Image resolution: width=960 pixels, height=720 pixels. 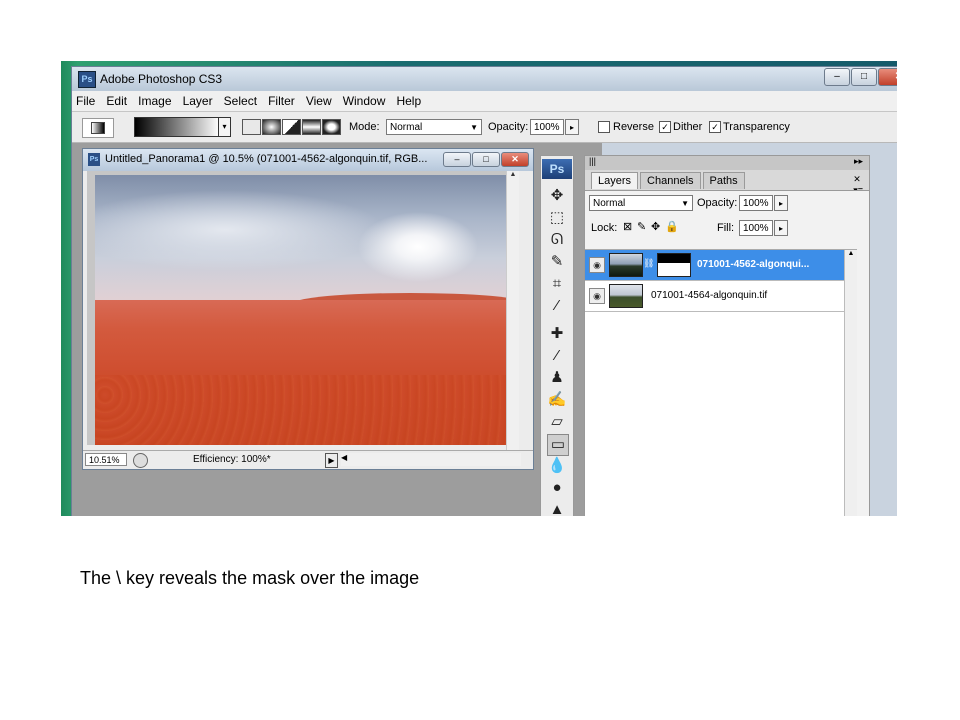 What do you see at coordinates (557, 169) in the screenshot?
I see `photoshop-logo: Ps` at bounding box center [557, 169].